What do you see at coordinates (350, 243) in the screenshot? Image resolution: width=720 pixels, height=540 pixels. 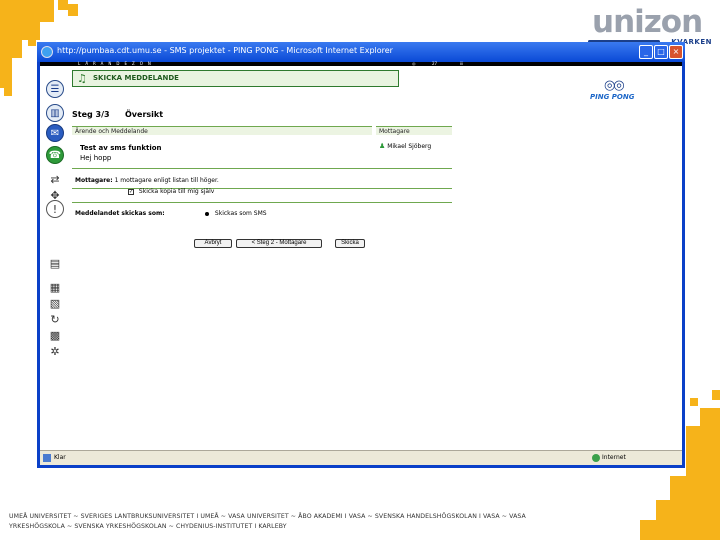 I see `send-button: Skicka` at bounding box center [350, 243].